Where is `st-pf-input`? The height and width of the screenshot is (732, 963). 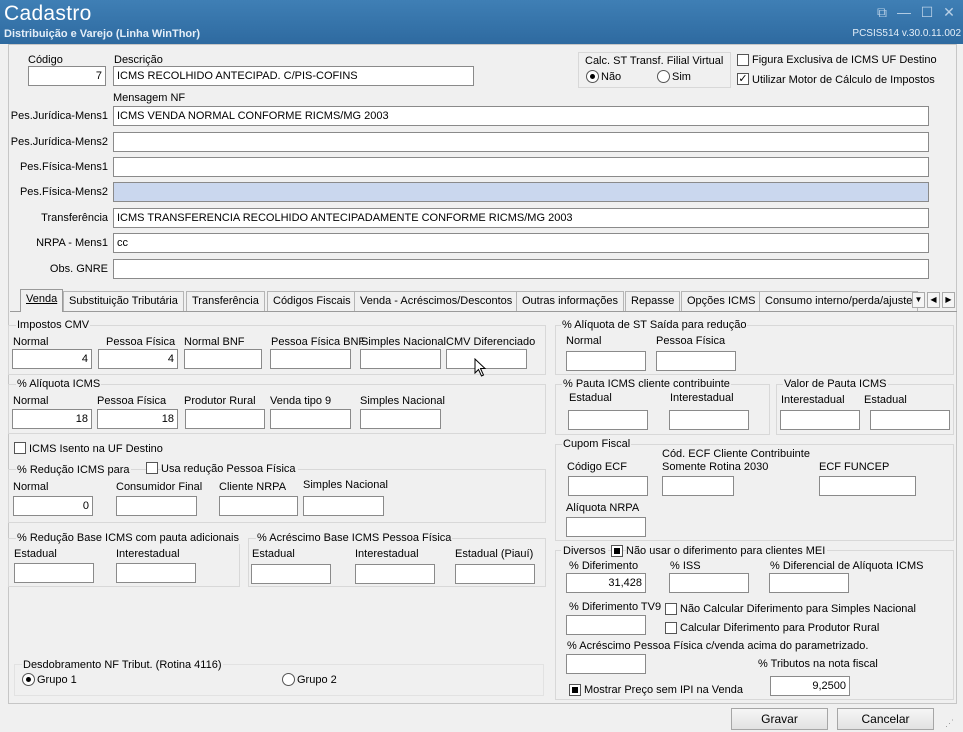
st-pf-input is located at coordinates (696, 361).